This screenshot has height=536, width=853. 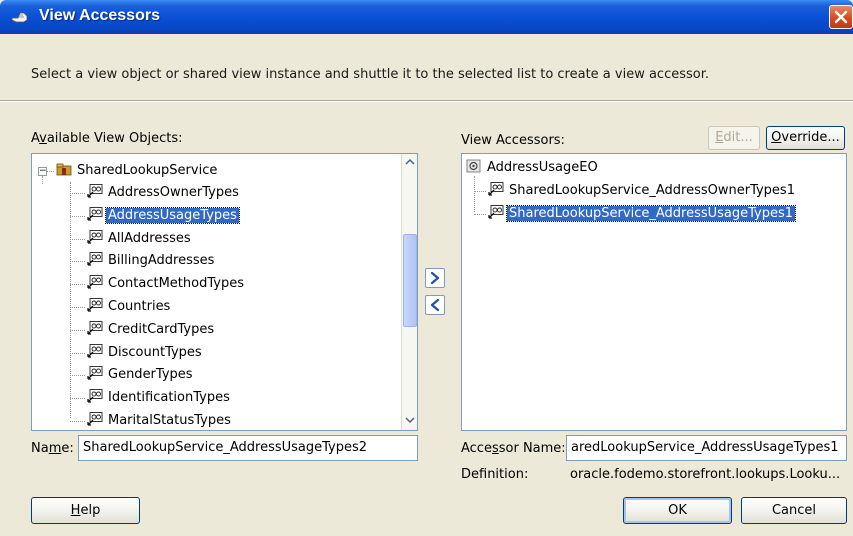 I want to click on tree-item-label: Countries, so click(x=139, y=306).